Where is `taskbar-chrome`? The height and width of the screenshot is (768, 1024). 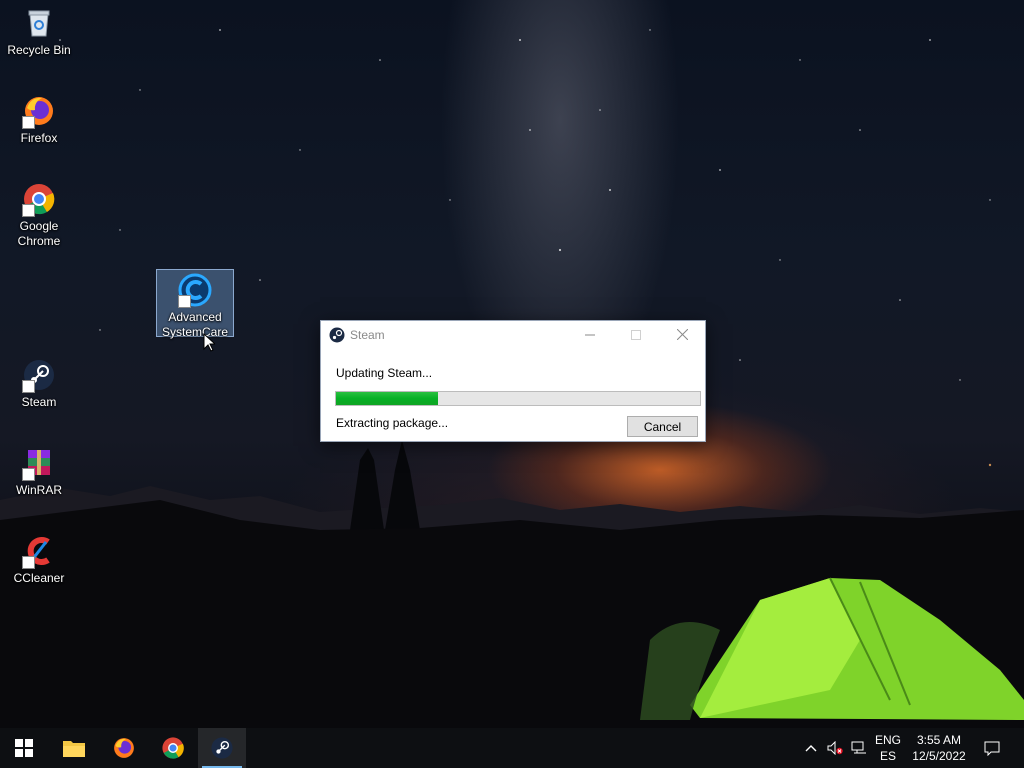
taskbar-chrome is located at coordinates (173, 748).